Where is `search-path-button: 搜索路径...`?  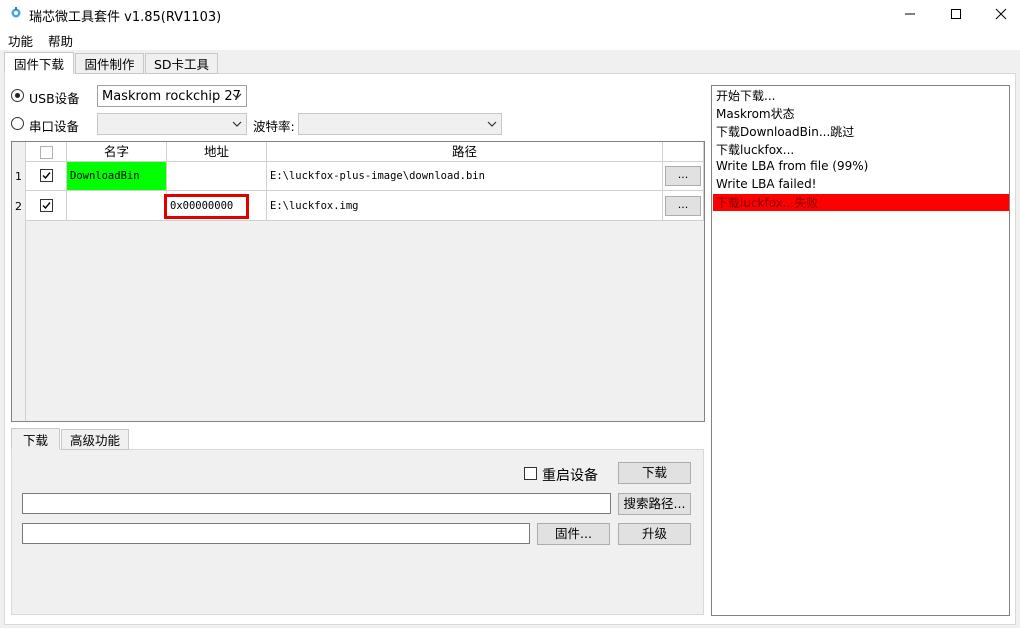 search-path-button: 搜索路径... is located at coordinates (654, 504).